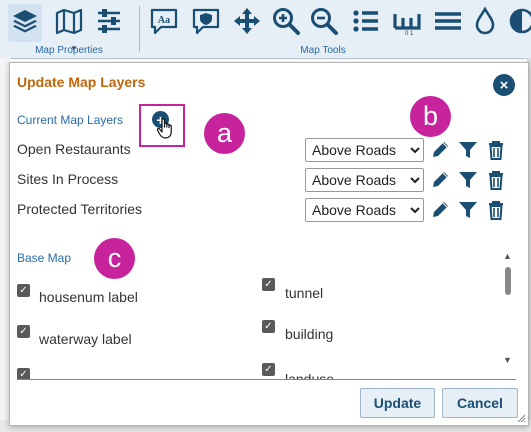 This screenshot has width=531, height=432. What do you see at coordinates (68, 179) in the screenshot?
I see `layer-name: Sites In Process` at bounding box center [68, 179].